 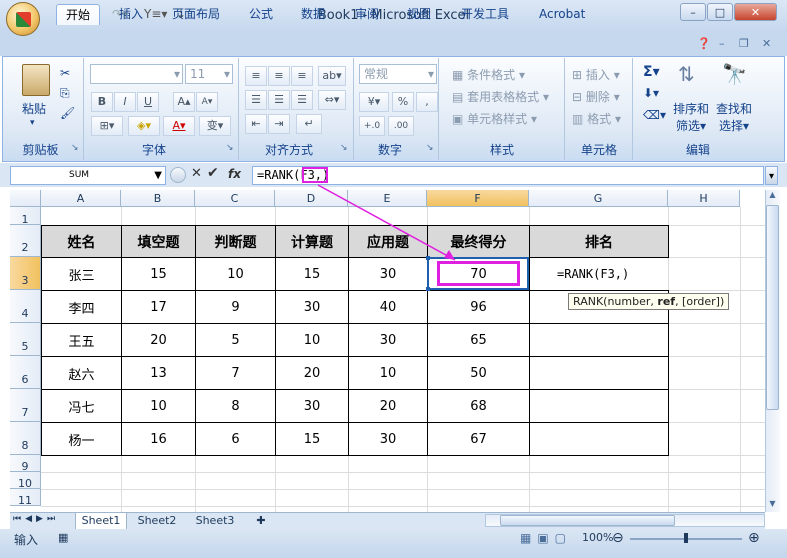 I want to click on zoom-in-icon: ⊕, so click(x=754, y=538).